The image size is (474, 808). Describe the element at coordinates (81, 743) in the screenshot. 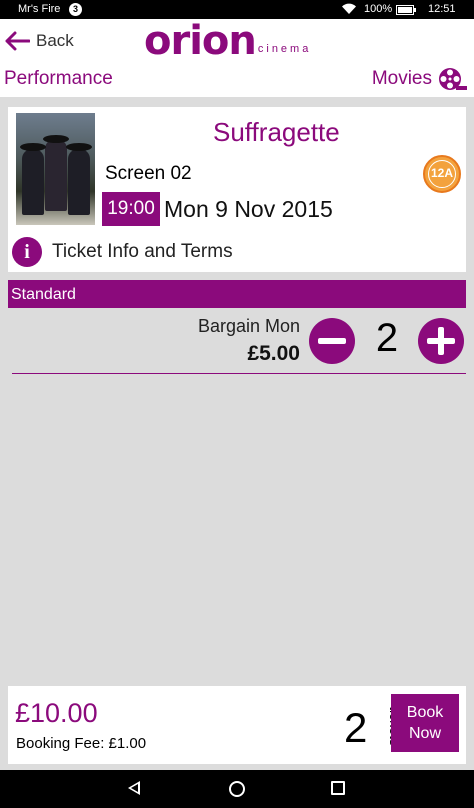

I see `booking-fee: Booking Fee: £1.00` at that location.